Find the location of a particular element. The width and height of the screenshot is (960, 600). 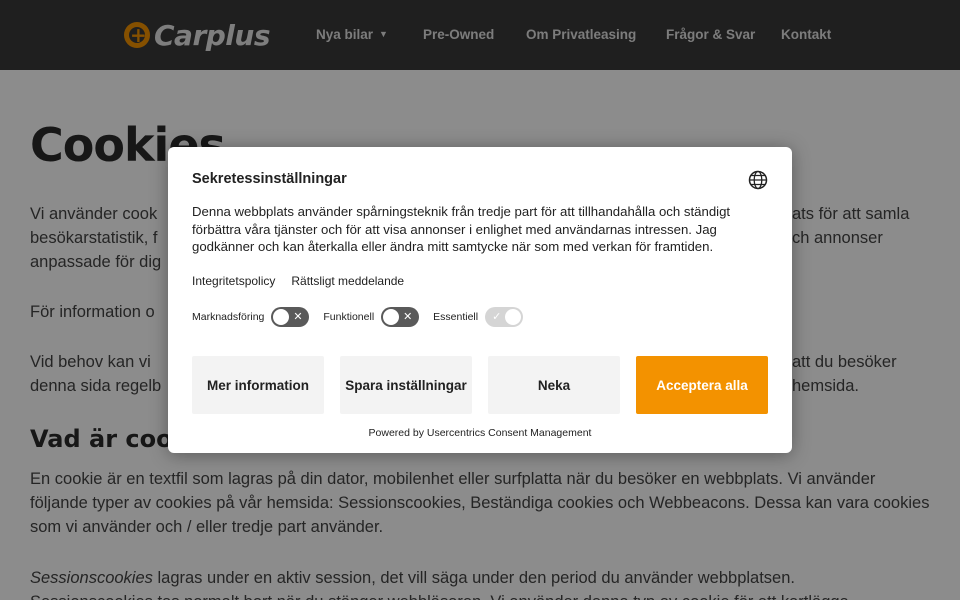

functional-toggle: ✕ is located at coordinates (400, 317).